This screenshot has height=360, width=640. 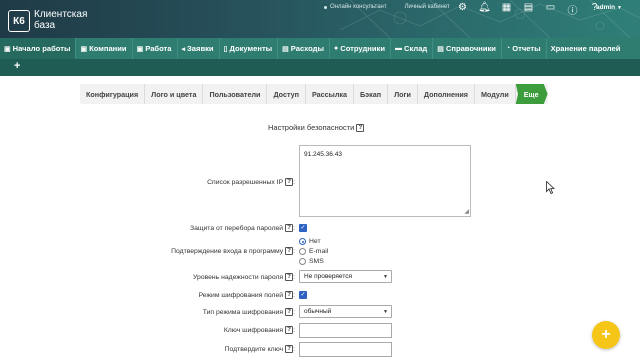 What do you see at coordinates (524, 48) in the screenshot?
I see `nav-item-reports: ◔ Отчеты` at bounding box center [524, 48].